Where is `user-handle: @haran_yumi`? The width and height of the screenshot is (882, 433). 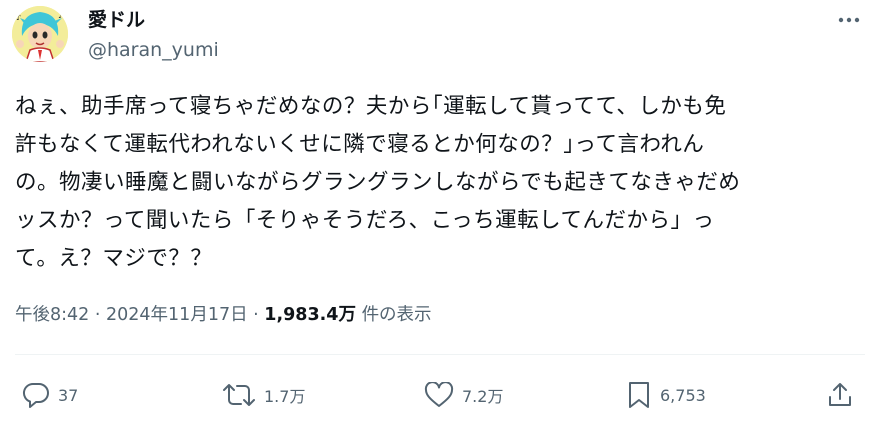 user-handle: @haran_yumi is located at coordinates (153, 50).